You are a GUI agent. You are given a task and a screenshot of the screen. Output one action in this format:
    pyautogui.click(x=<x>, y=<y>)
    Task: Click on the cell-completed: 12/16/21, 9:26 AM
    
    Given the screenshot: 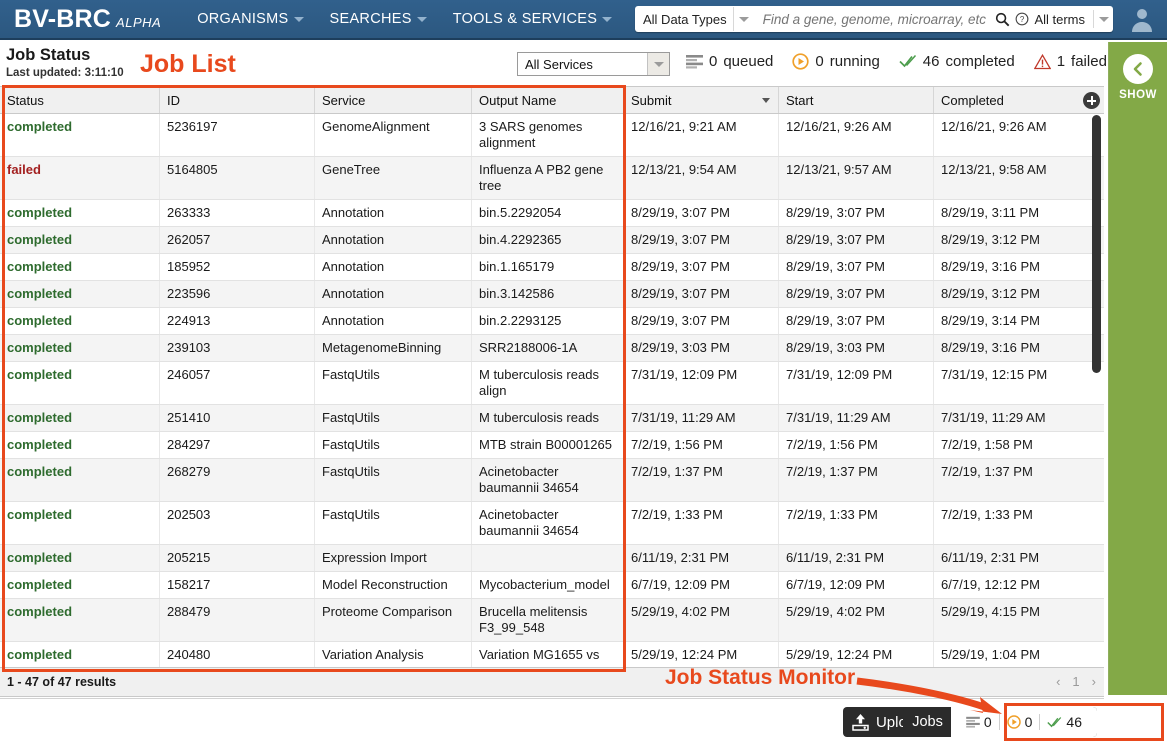 What is the action you would take?
    pyautogui.click(x=994, y=126)
    